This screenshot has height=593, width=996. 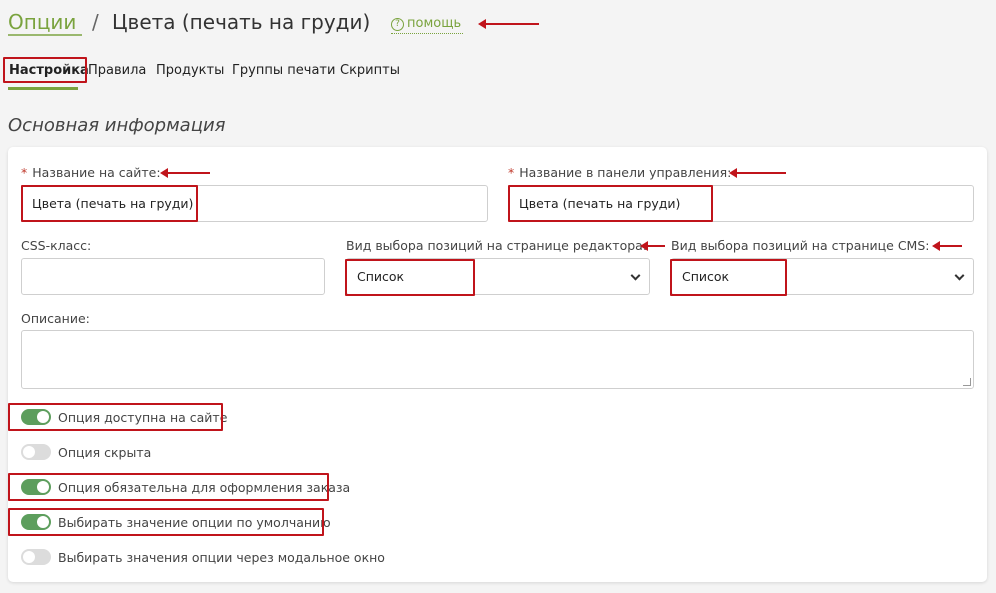 I want to click on annotation-arrow-editor-view, so click(x=652, y=246).